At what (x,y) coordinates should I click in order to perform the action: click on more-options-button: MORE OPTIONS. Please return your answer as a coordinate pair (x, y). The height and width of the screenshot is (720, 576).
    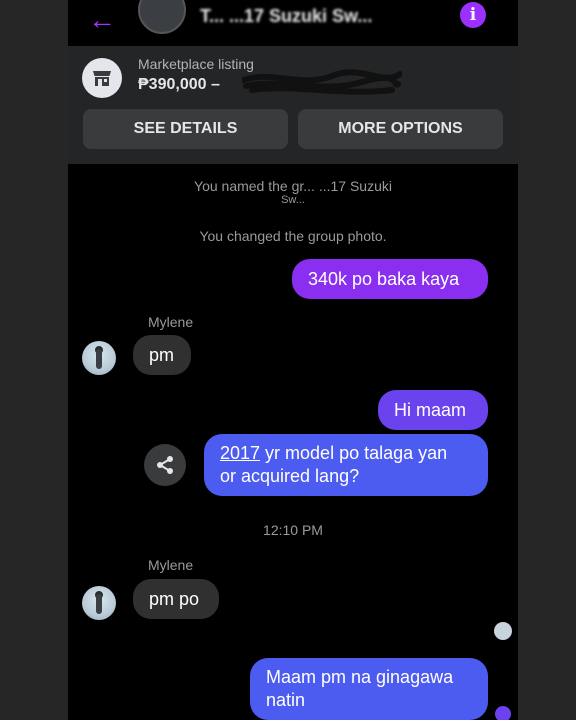
    Looking at the image, I should click on (400, 129).